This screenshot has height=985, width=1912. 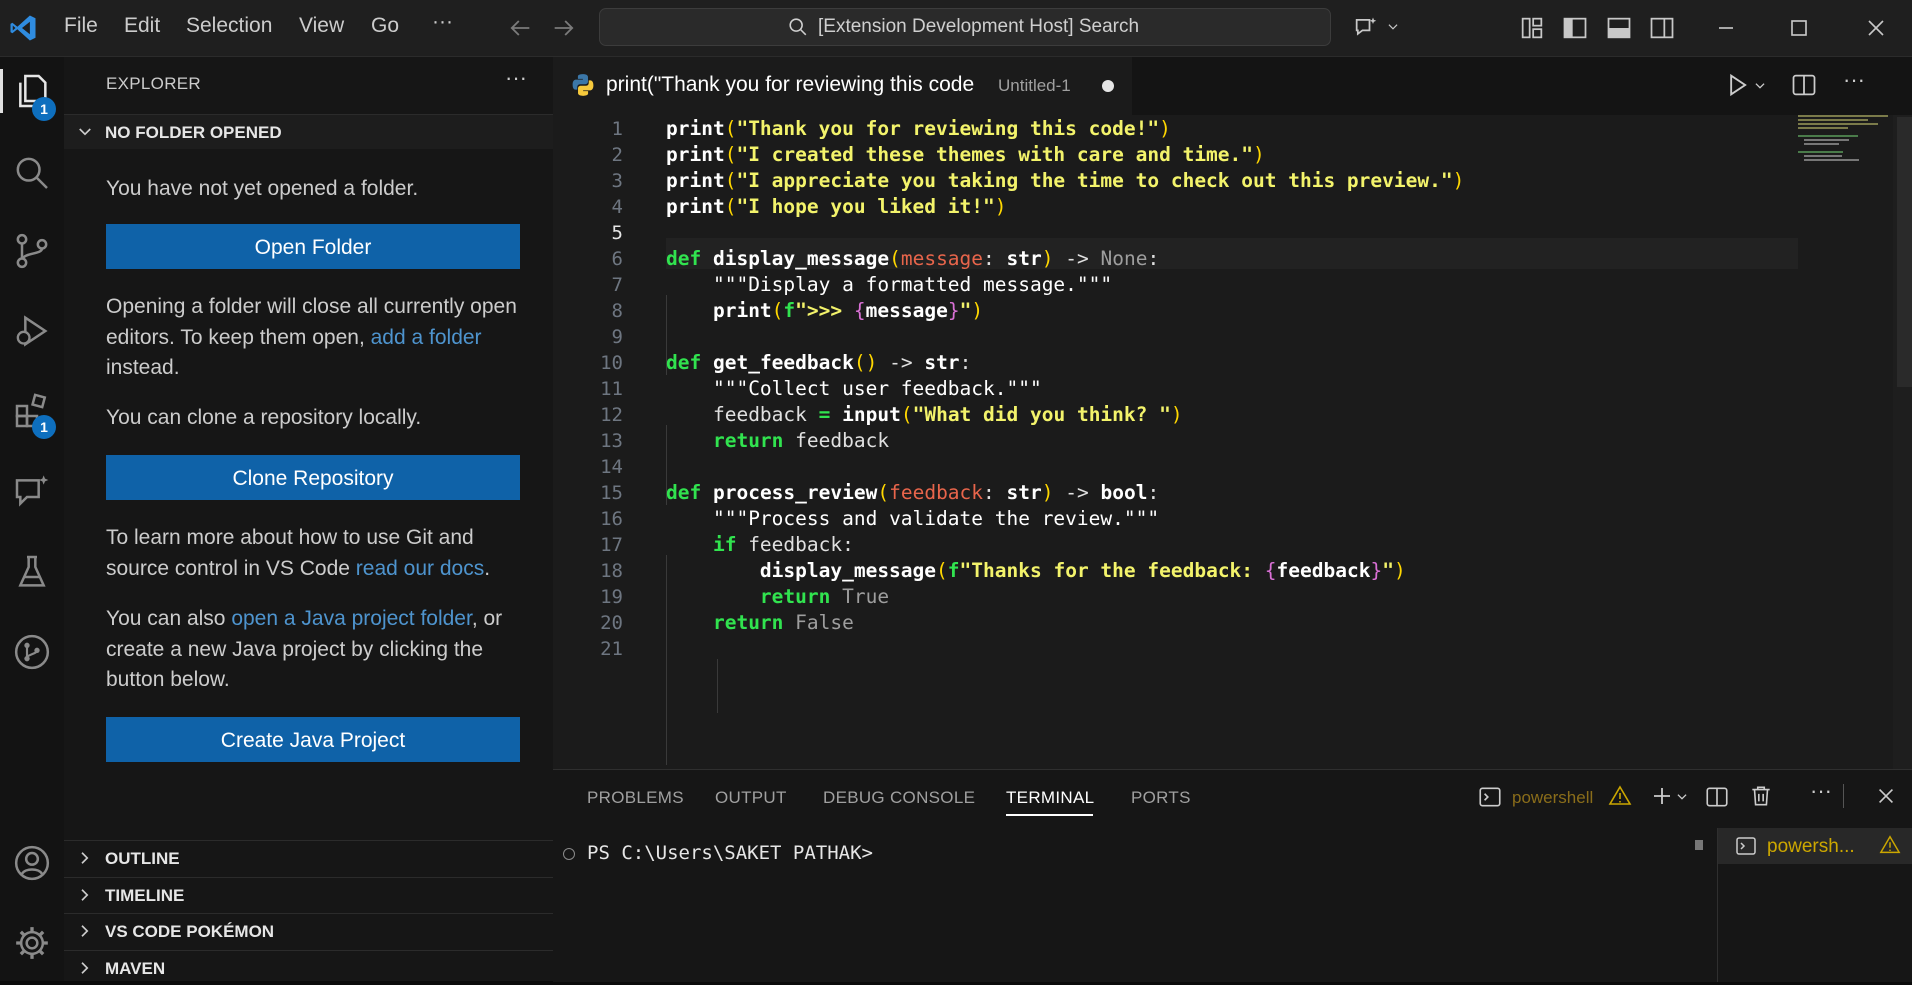 What do you see at coordinates (611, 623) in the screenshot?
I see `line-number: 20` at bounding box center [611, 623].